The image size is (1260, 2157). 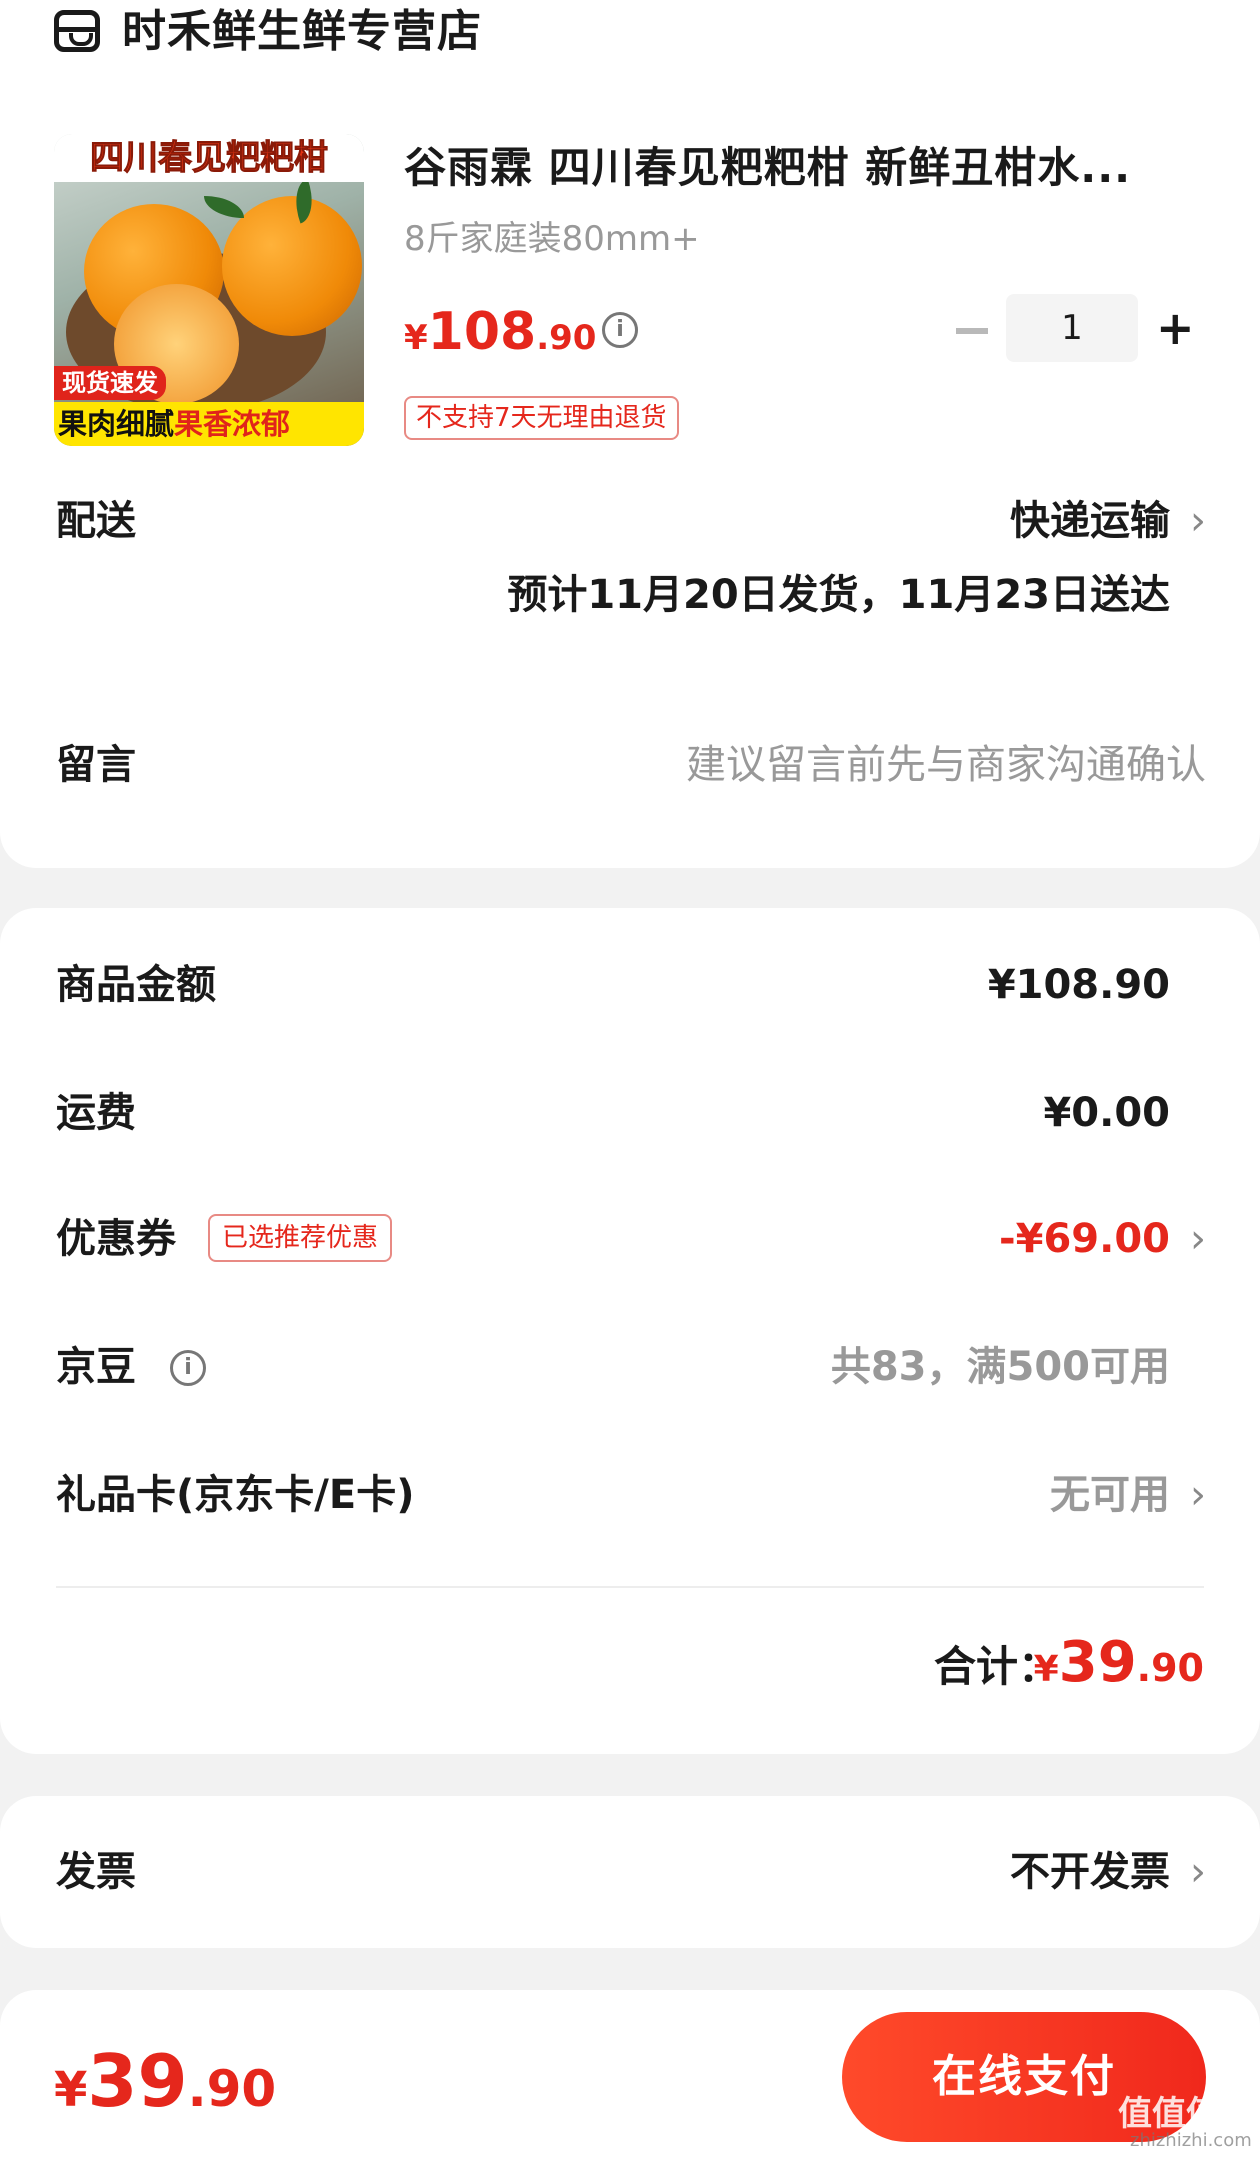 I want to click on return-policy-tag: 不支持7天无理由退货, so click(x=541, y=418).